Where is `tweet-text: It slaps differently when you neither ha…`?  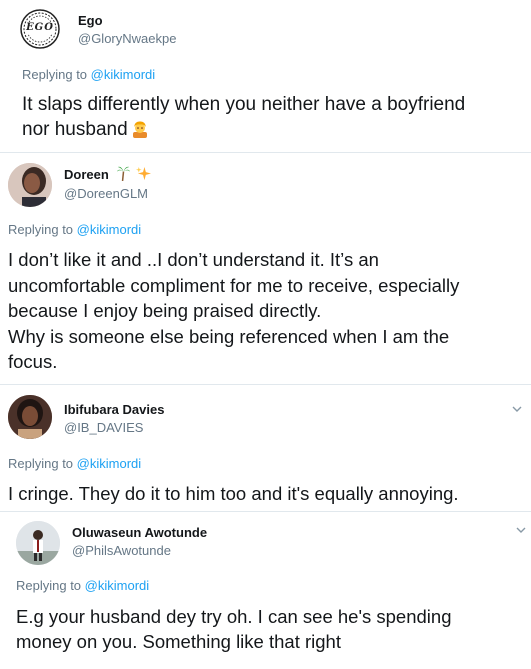
tweet-text: It slaps differently when you neither ha… is located at coordinates (274, 117).